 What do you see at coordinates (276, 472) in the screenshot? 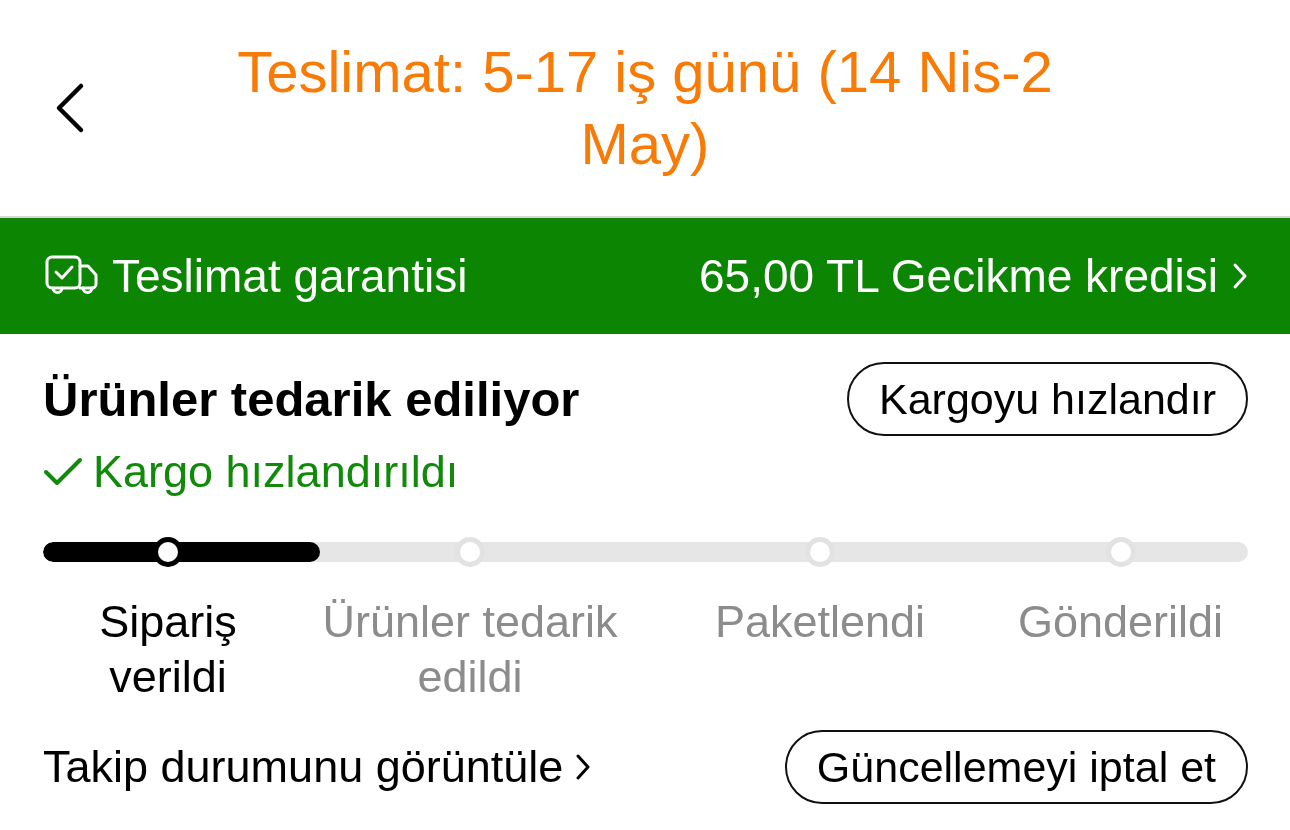
I see `shipping-sped-up-note: Kargo hızlandırıldı` at bounding box center [276, 472].